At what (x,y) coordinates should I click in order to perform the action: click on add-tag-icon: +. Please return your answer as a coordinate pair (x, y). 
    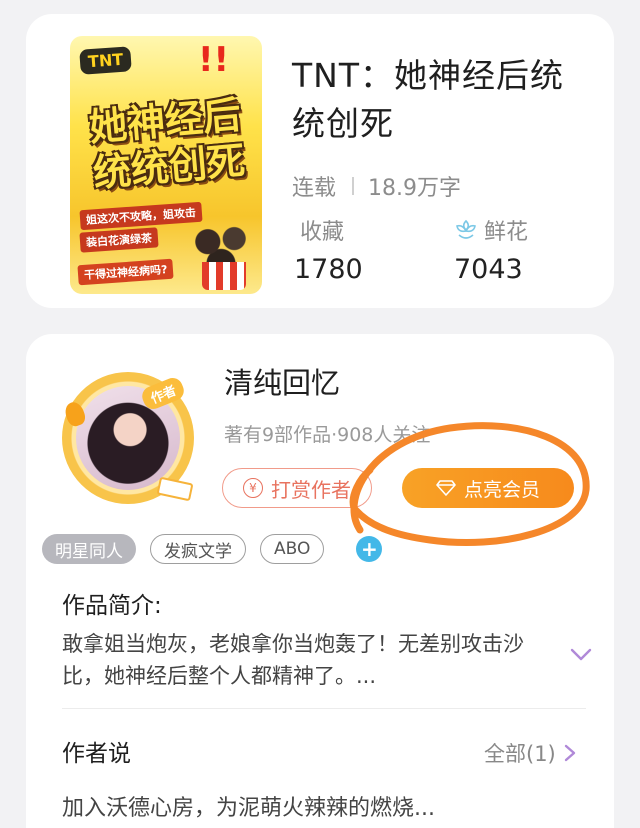
    Looking at the image, I should click on (369, 549).